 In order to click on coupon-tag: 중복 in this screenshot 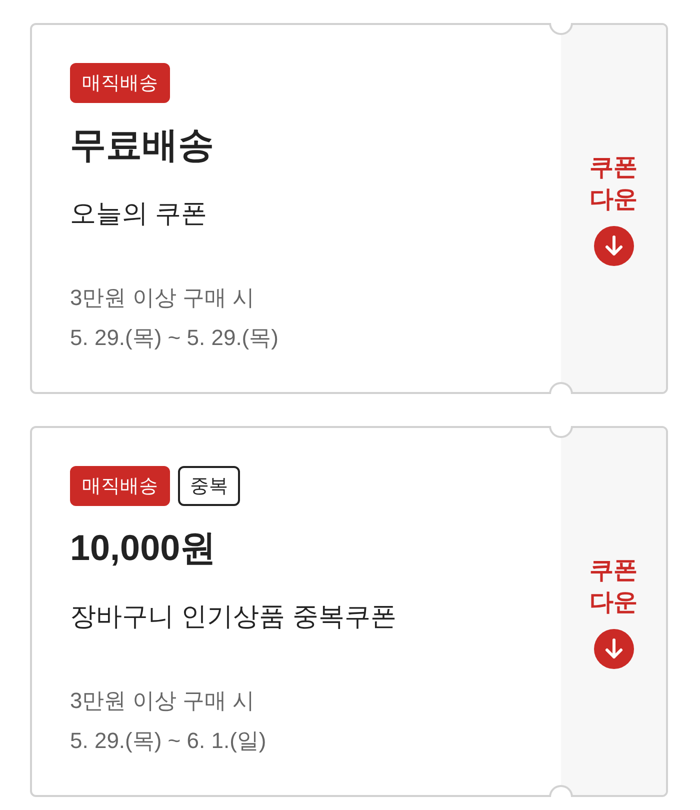, I will do `click(209, 486)`.